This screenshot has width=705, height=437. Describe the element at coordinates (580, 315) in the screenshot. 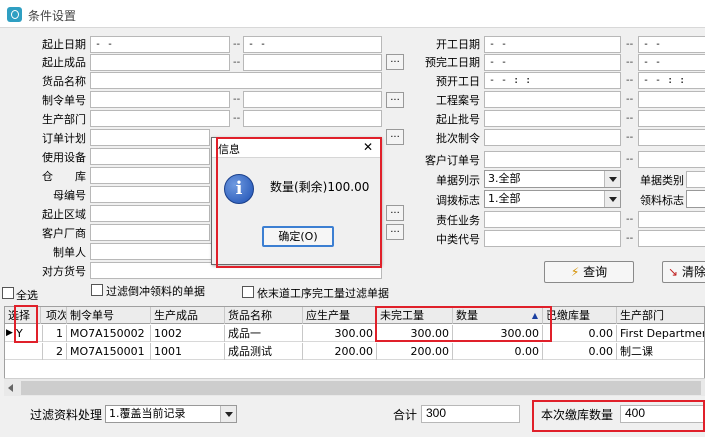

I see `header-received-qty: 已缴库量` at that location.